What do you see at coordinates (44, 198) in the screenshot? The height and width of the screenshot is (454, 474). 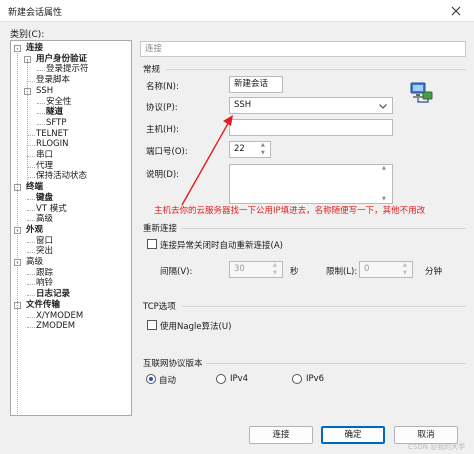 I see `tree-item: 键盘` at bounding box center [44, 198].